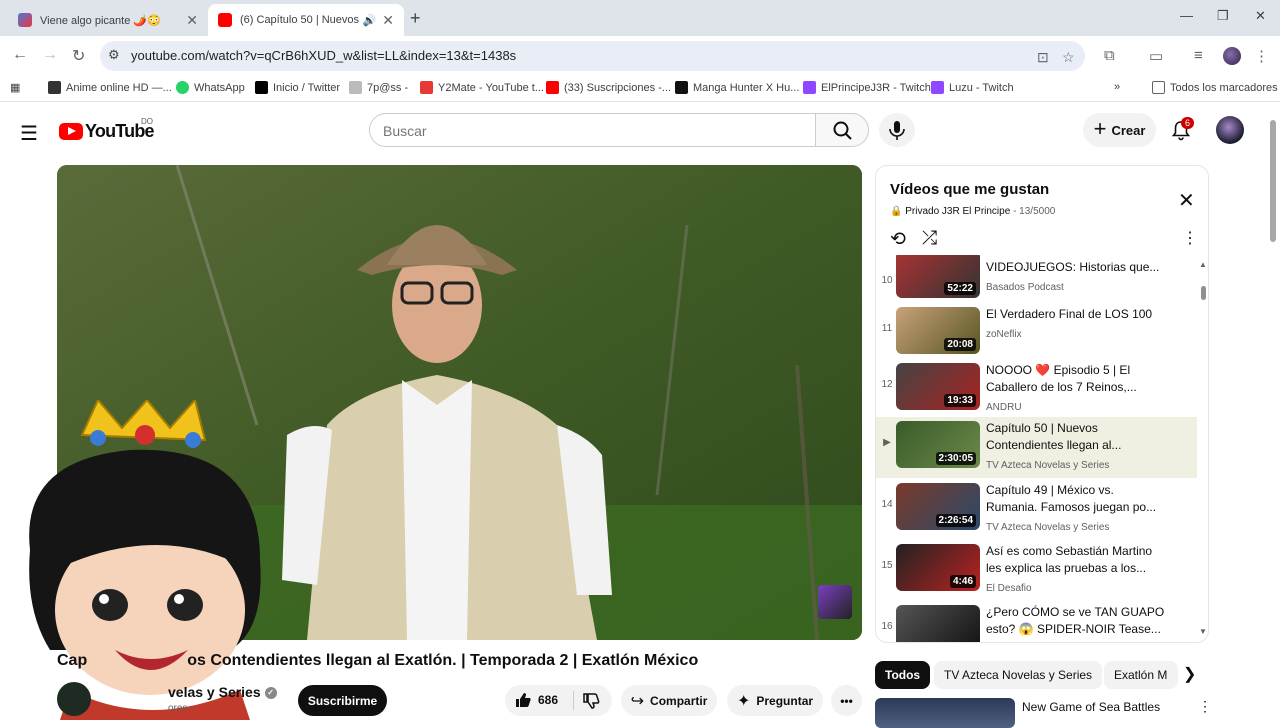 This screenshot has width=1280, height=728. What do you see at coordinates (938, 444) in the screenshot?
I see `playlist-thumbnail: 2:30:05` at bounding box center [938, 444].